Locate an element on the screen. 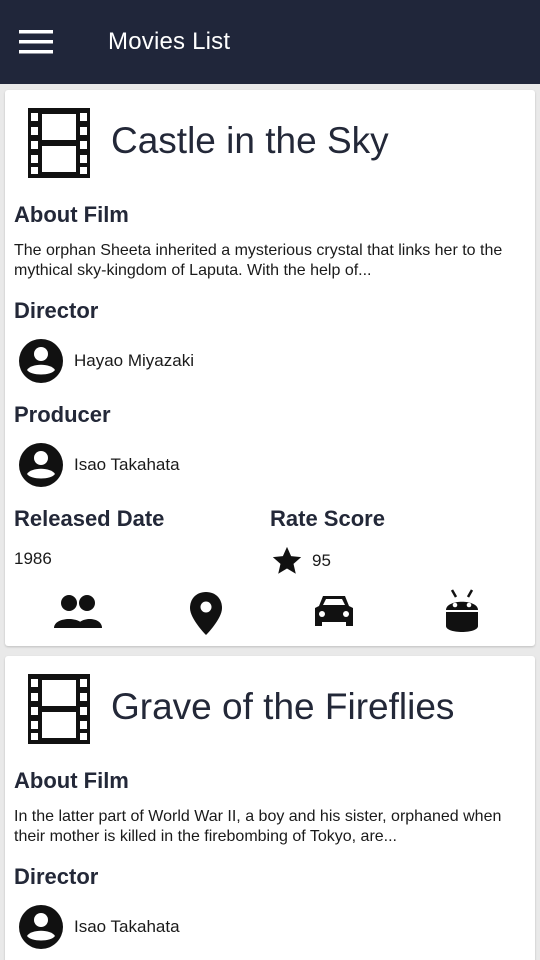  producer-row: Isao Takahata is located at coordinates (98, 465).